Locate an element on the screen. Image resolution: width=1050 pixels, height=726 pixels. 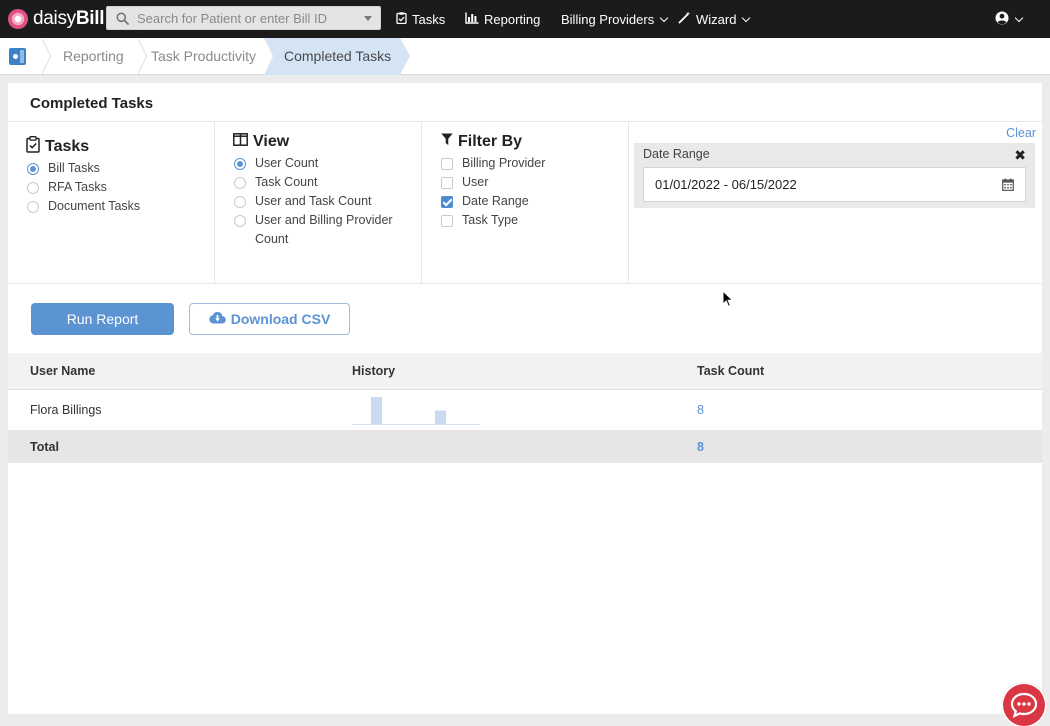
logo-text-prefix: daisy is located at coordinates (54, 18).